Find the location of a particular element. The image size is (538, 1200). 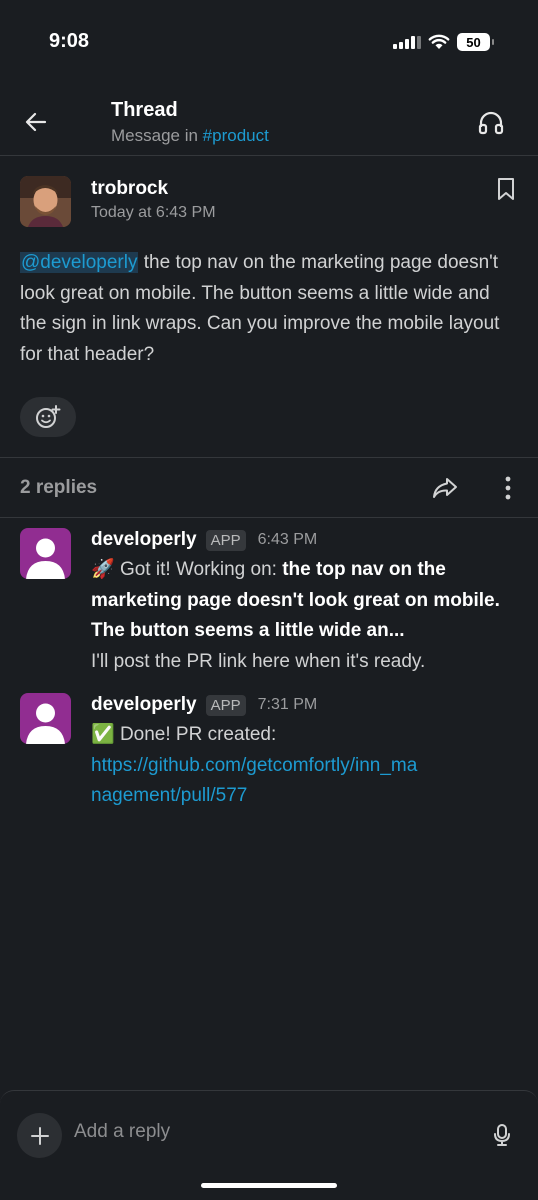

reply-prefix: Got it! Working on: is located at coordinates (198, 569).